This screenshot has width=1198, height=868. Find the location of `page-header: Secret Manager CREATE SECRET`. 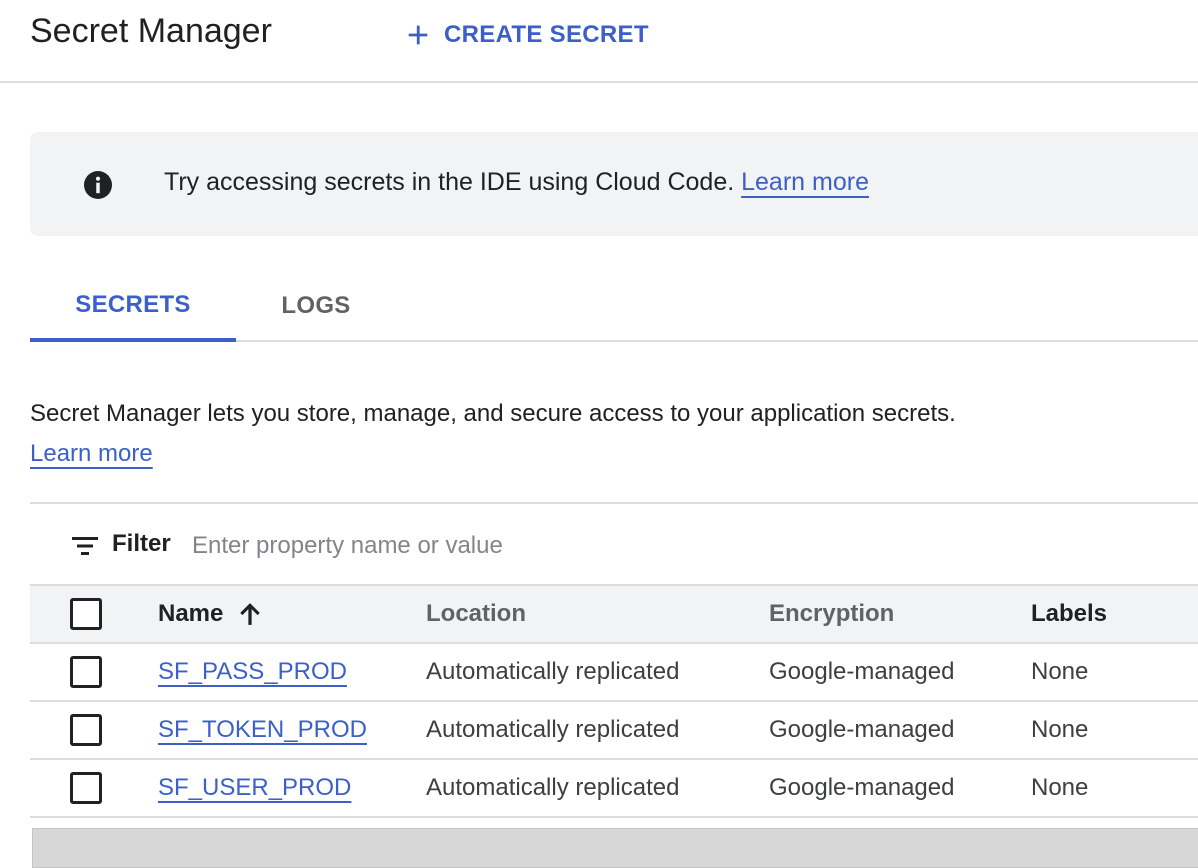

page-header: Secret Manager CREATE SECRET is located at coordinates (599, 41).